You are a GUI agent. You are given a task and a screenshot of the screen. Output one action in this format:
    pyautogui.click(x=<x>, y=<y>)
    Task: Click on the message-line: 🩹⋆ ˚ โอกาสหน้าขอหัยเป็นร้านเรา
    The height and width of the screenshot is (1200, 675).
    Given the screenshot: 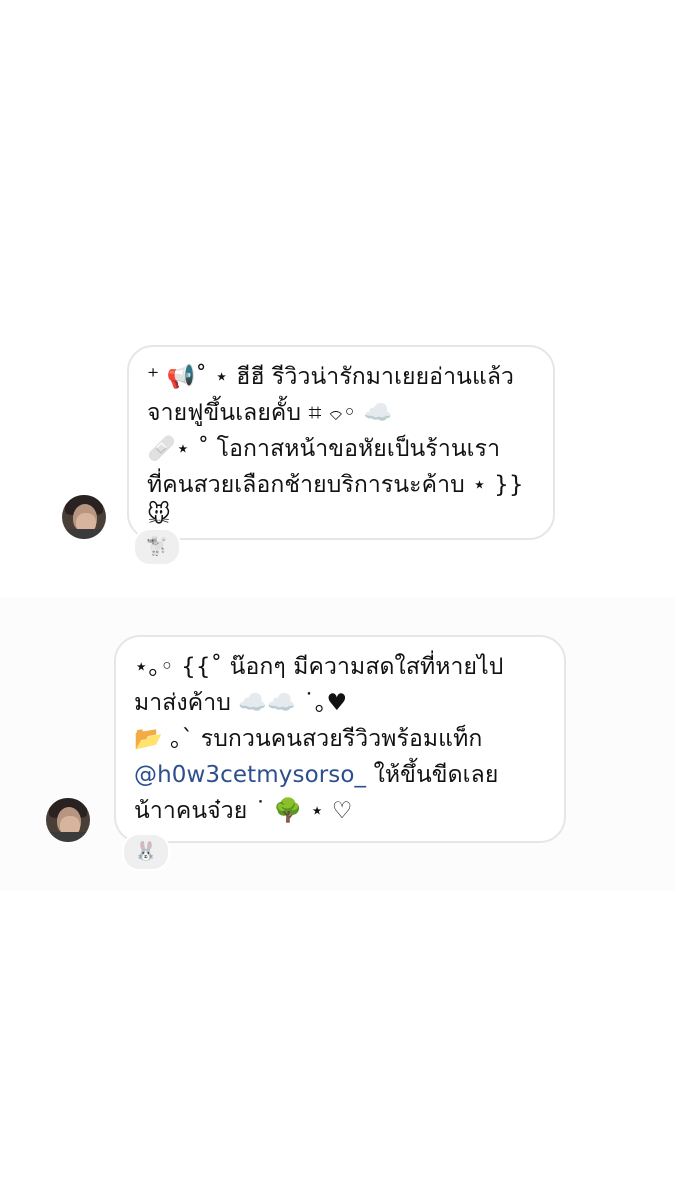 What is the action you would take?
    pyautogui.click(x=324, y=449)
    